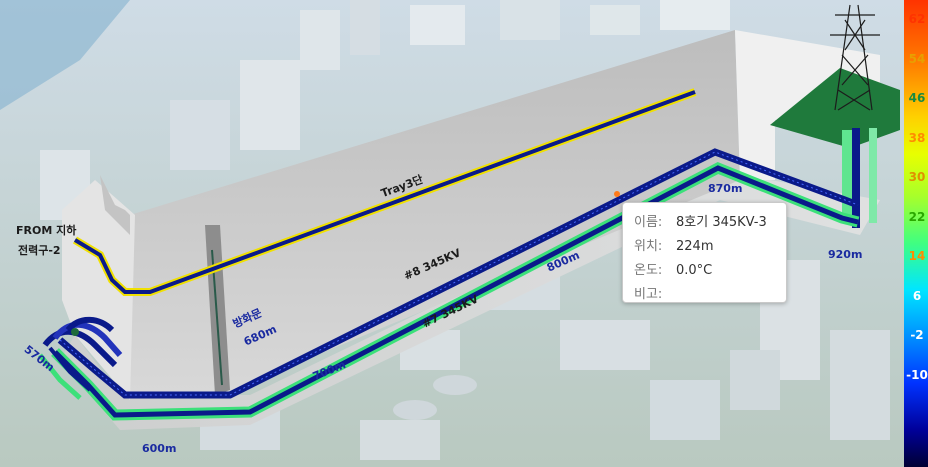 This screenshot has width=928, height=467. What do you see at coordinates (917, 177) in the screenshot?
I see `legend-tick: 30` at bounding box center [917, 177].